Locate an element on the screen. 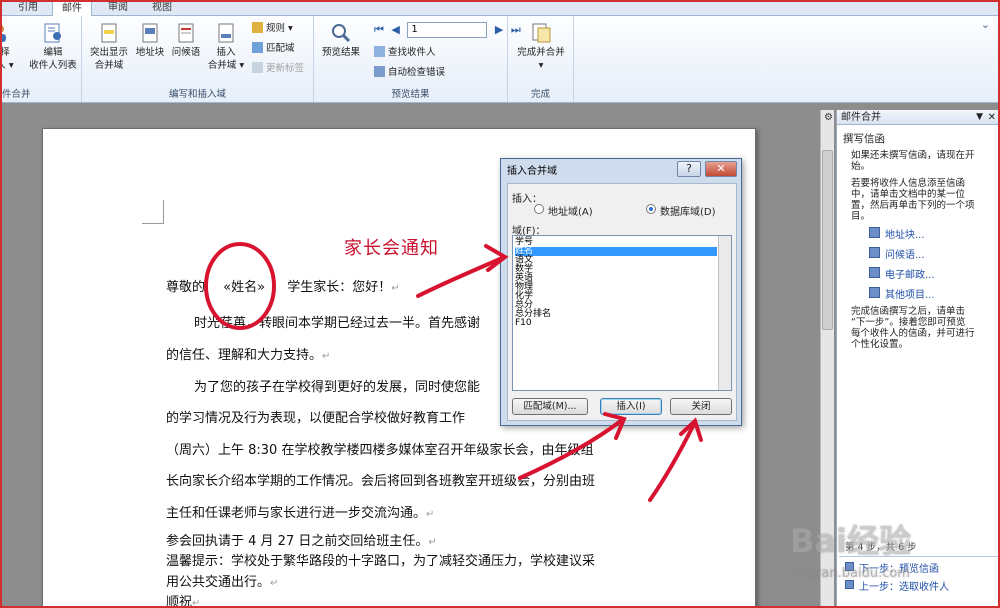 The width and height of the screenshot is (1000, 608). edit-list-icon is located at coordinates (52, 33).